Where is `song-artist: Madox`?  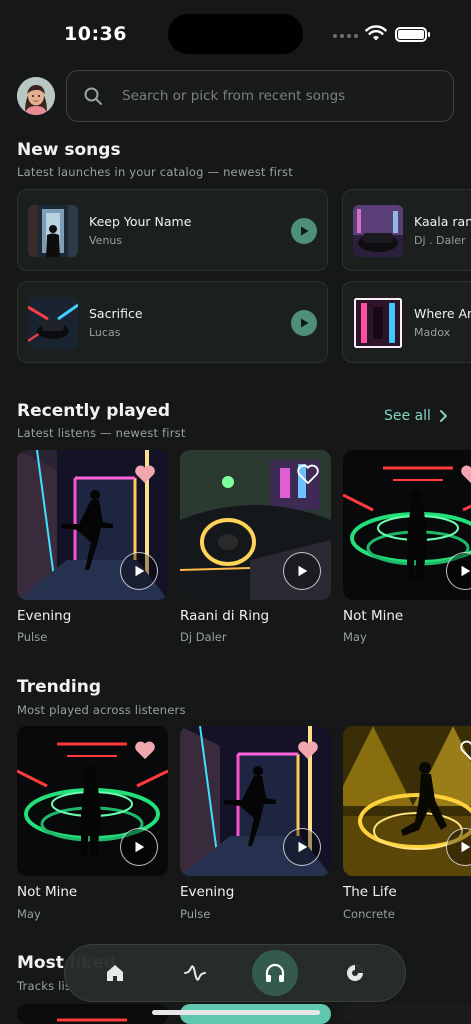 song-artist: Madox is located at coordinates (432, 332).